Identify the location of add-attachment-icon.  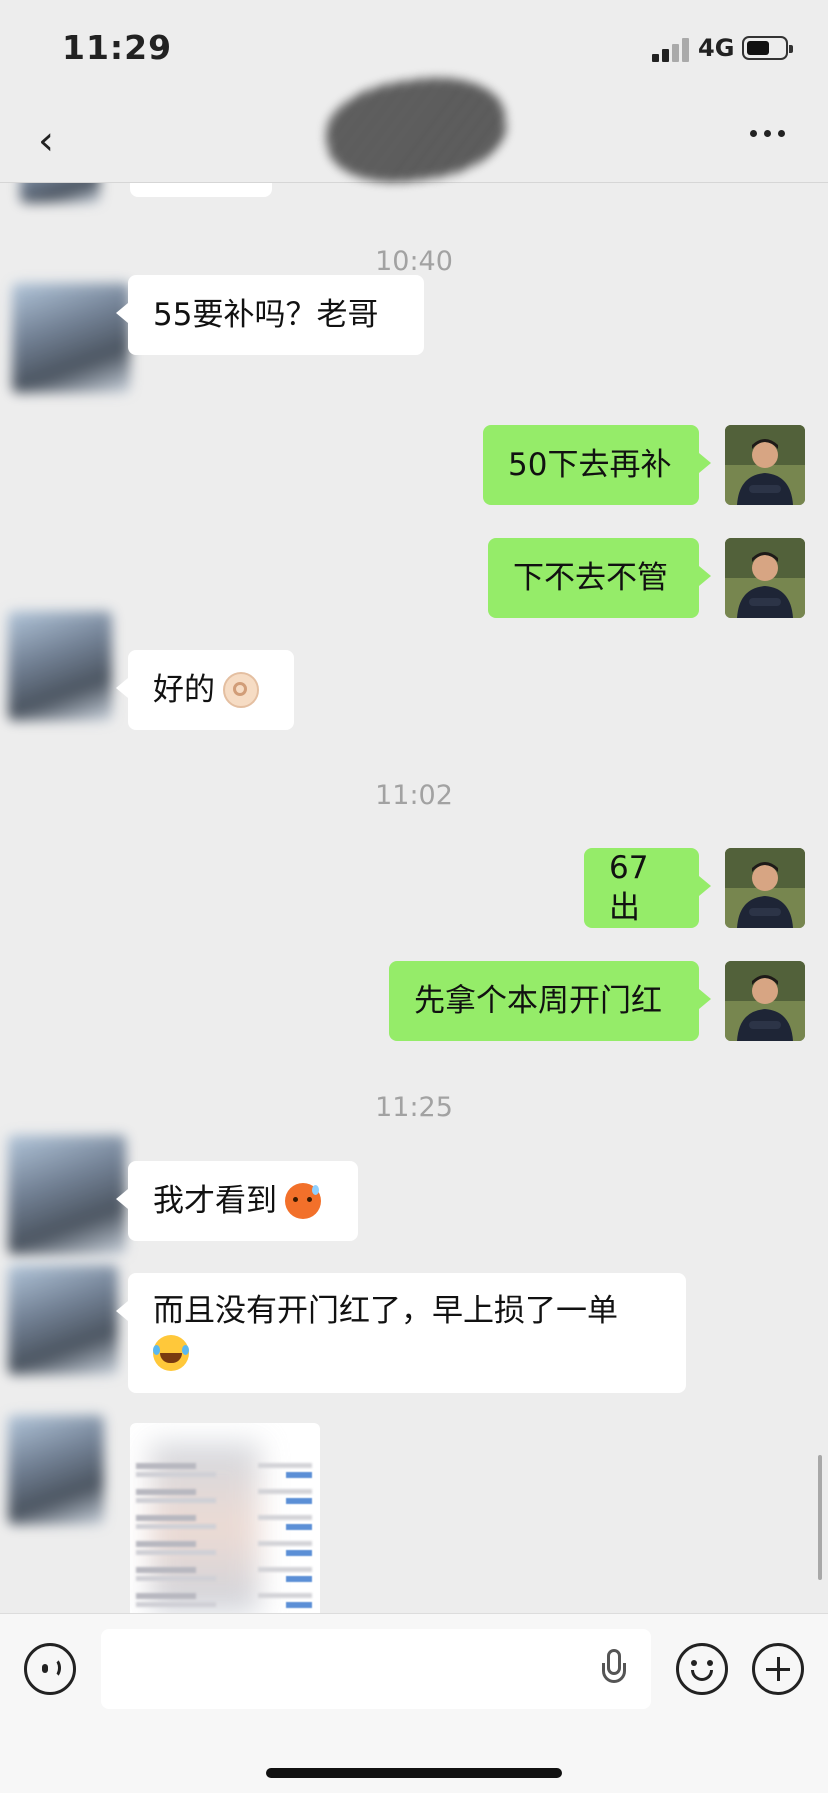
(778, 1669).